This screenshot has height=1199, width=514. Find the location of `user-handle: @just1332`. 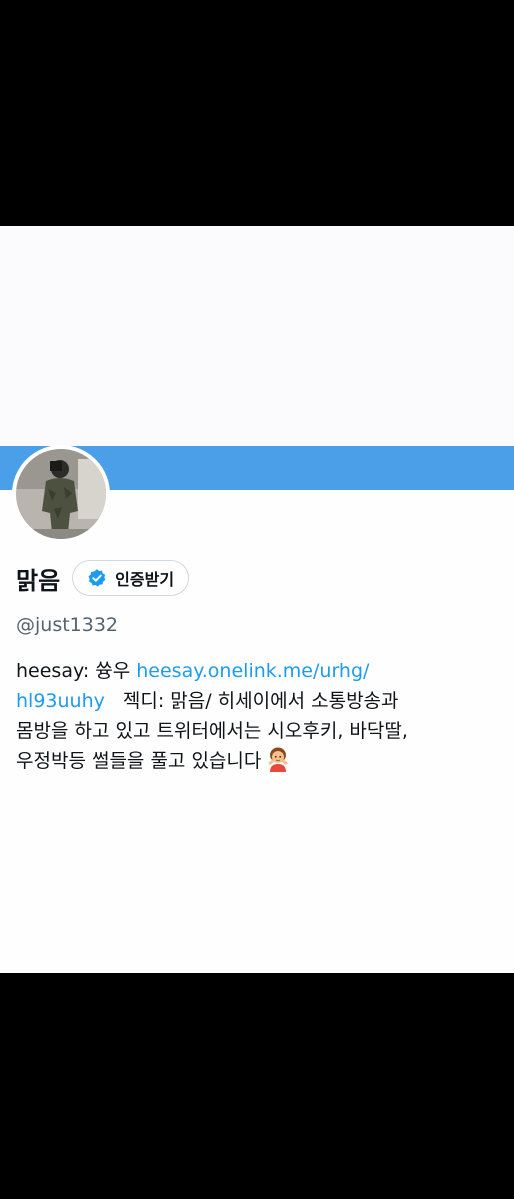

user-handle: @just1332 is located at coordinates (67, 625).